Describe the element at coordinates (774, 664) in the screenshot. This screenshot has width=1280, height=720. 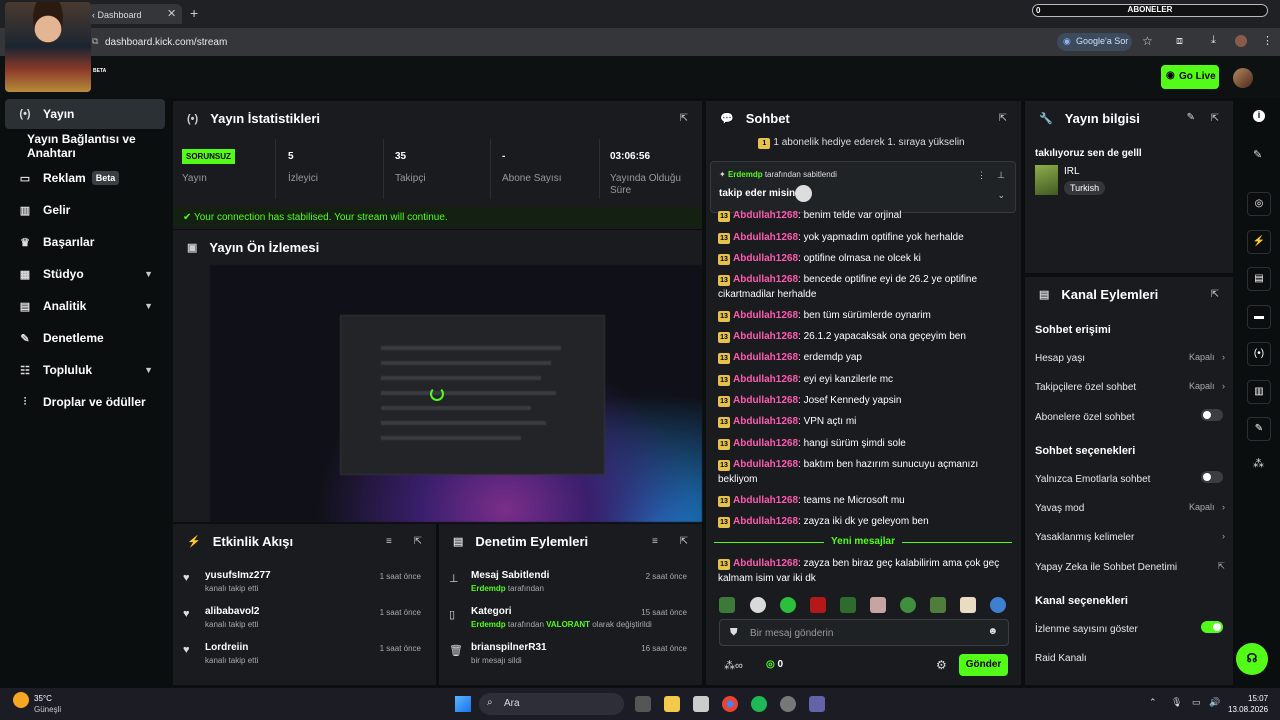
I see `points-counter: ◎ 0` at that location.